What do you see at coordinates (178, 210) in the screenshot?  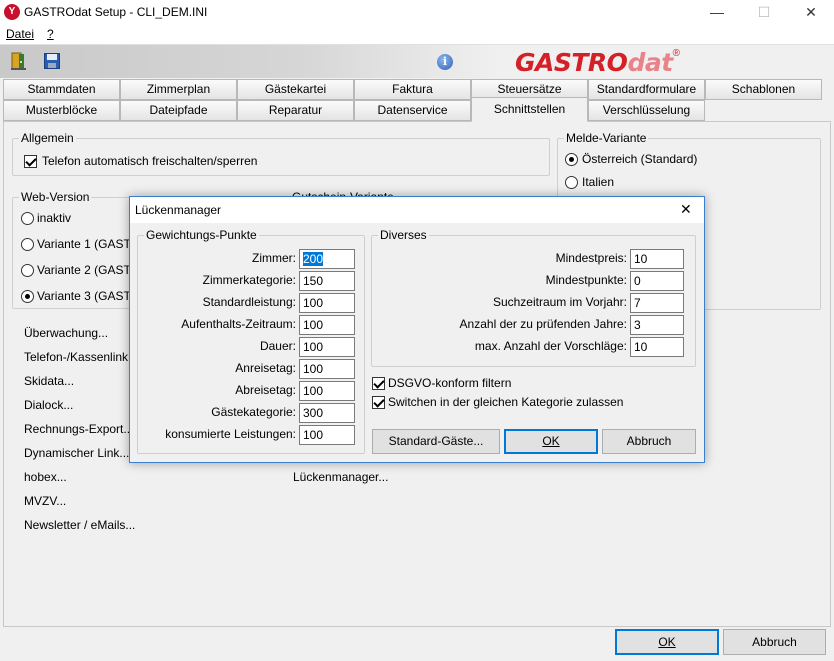 I see `dialog-title: Lückenmanager` at bounding box center [178, 210].